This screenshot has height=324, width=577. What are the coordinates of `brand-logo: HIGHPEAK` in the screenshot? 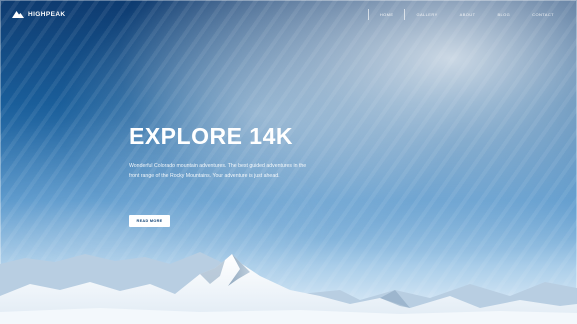 It's located at (39, 14).